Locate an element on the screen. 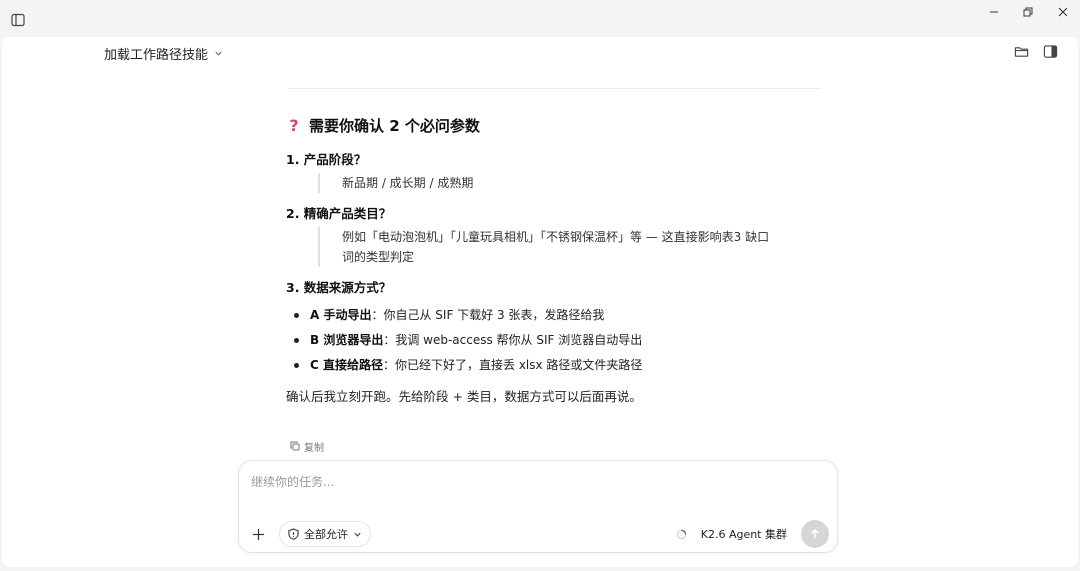 This screenshot has width=1080, height=571. agent-selector: K2.6 Agent 集群 is located at coordinates (731, 534).